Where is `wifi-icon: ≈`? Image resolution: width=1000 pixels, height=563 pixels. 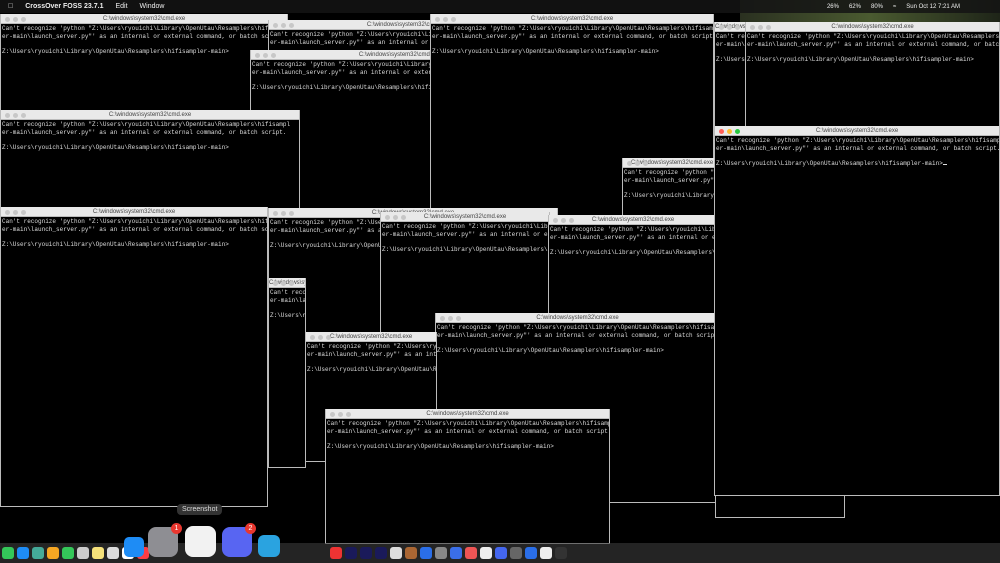 wifi-icon: ≈ is located at coordinates (894, 7).